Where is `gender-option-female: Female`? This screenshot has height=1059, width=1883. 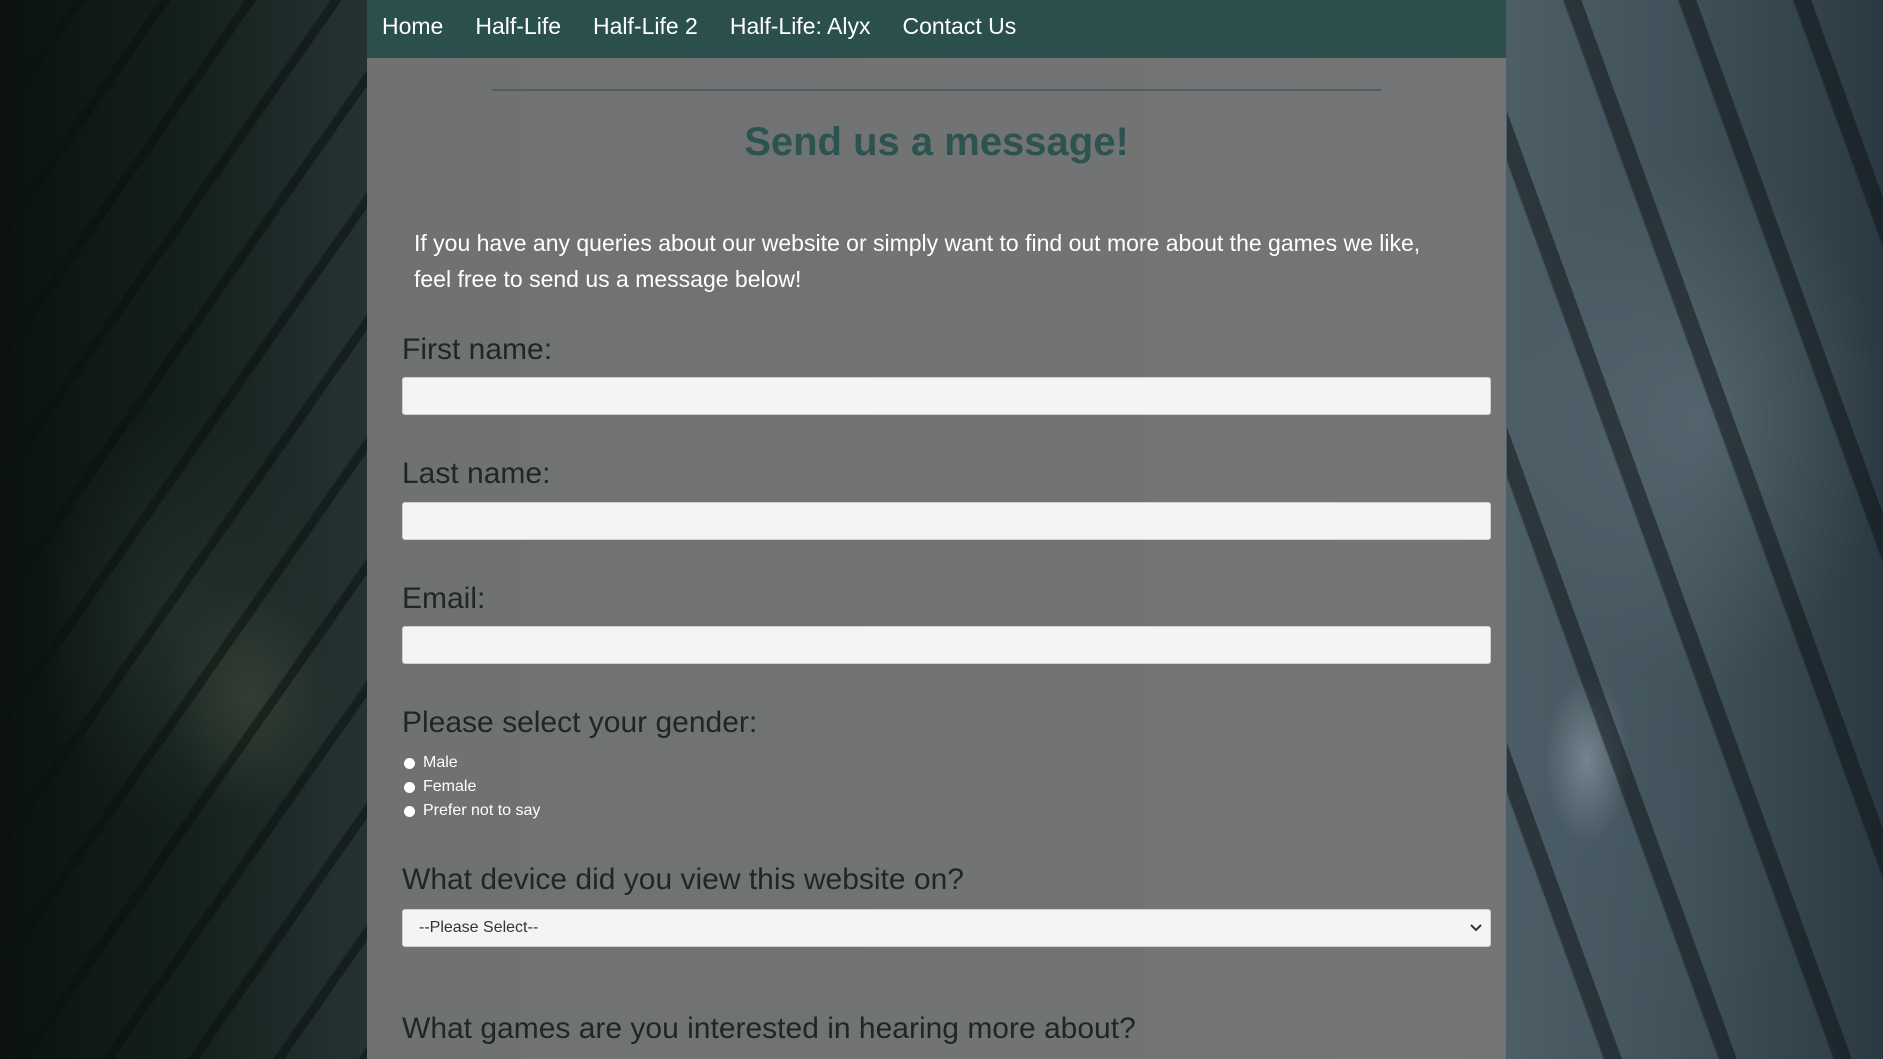
gender-option-female: Female is located at coordinates (471, 787).